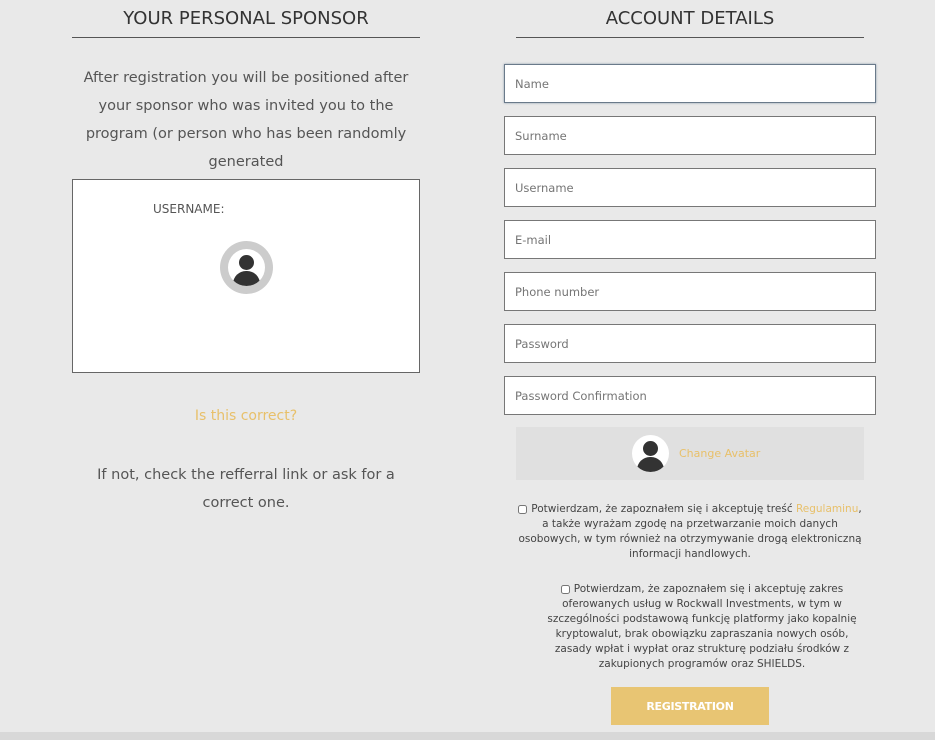 The image size is (935, 740). Describe the element at coordinates (690, 23) in the screenshot. I see `account-heading: ACCOUNT DETAILS` at that location.